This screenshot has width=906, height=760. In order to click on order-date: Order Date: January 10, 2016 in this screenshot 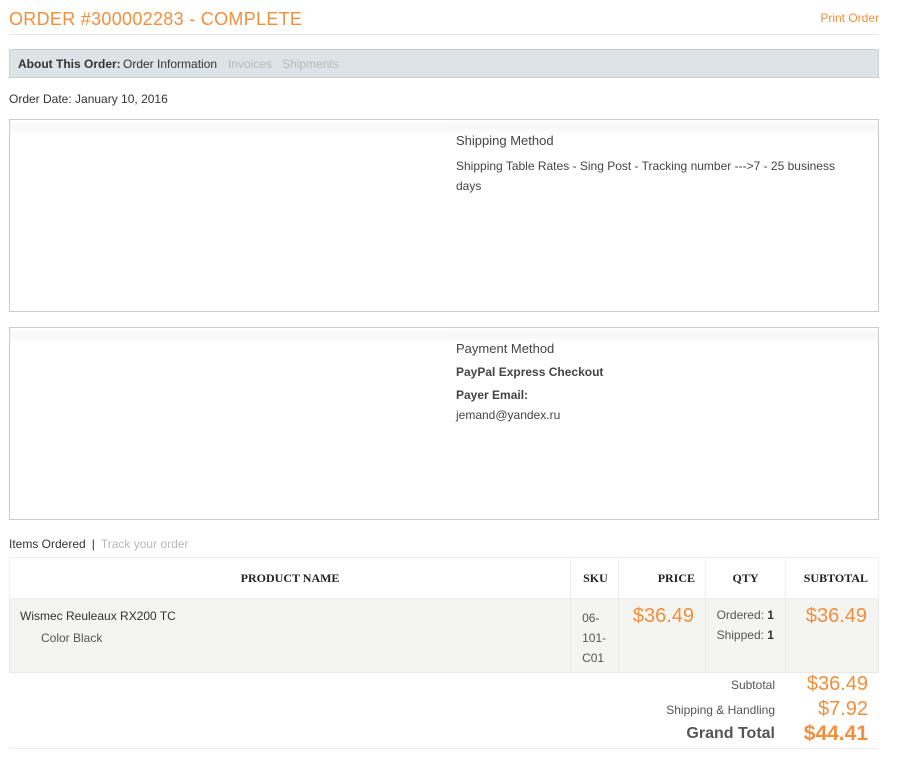, I will do `click(88, 99)`.